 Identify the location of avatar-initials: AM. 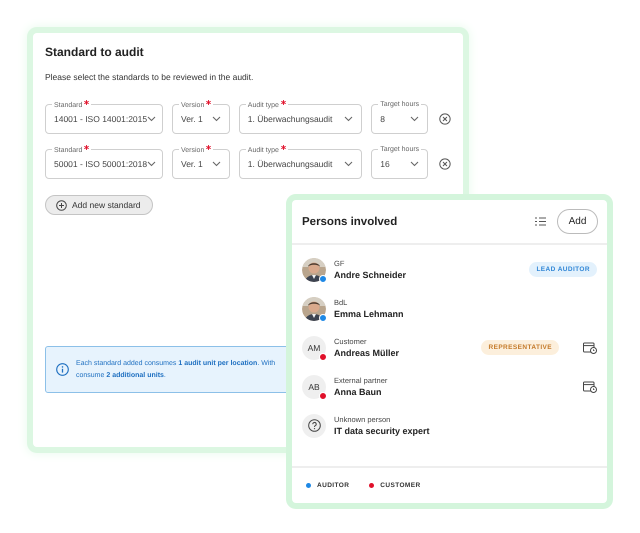
(314, 348).